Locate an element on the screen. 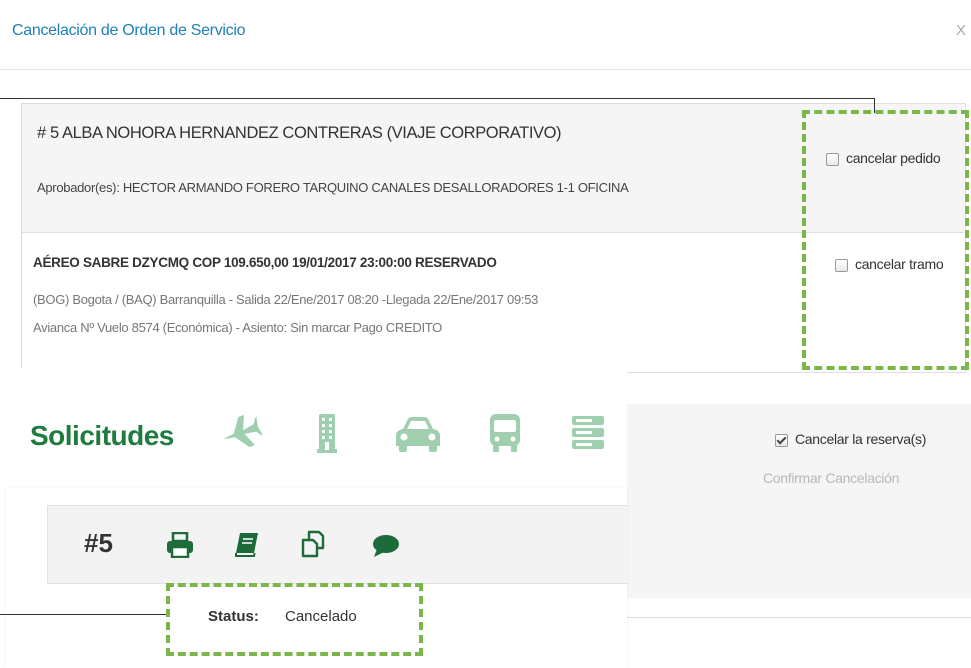 Image resolution: width=971 pixels, height=668 pixels. divider-line is located at coordinates (799, 617).